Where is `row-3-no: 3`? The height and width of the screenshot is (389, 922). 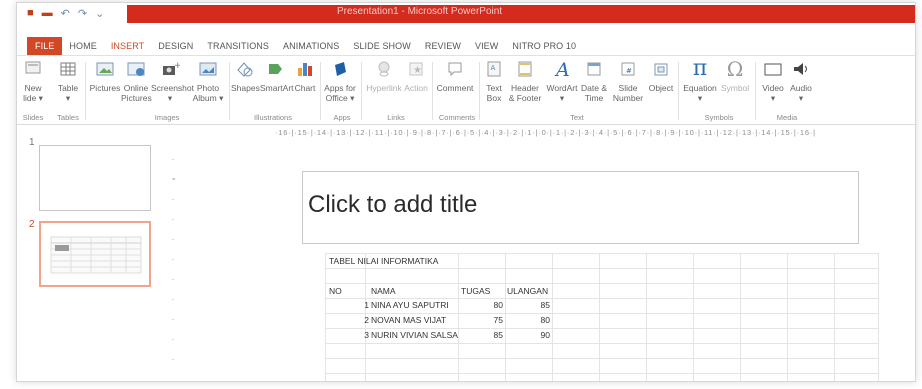 row-3-no: 3 is located at coordinates (366, 335).